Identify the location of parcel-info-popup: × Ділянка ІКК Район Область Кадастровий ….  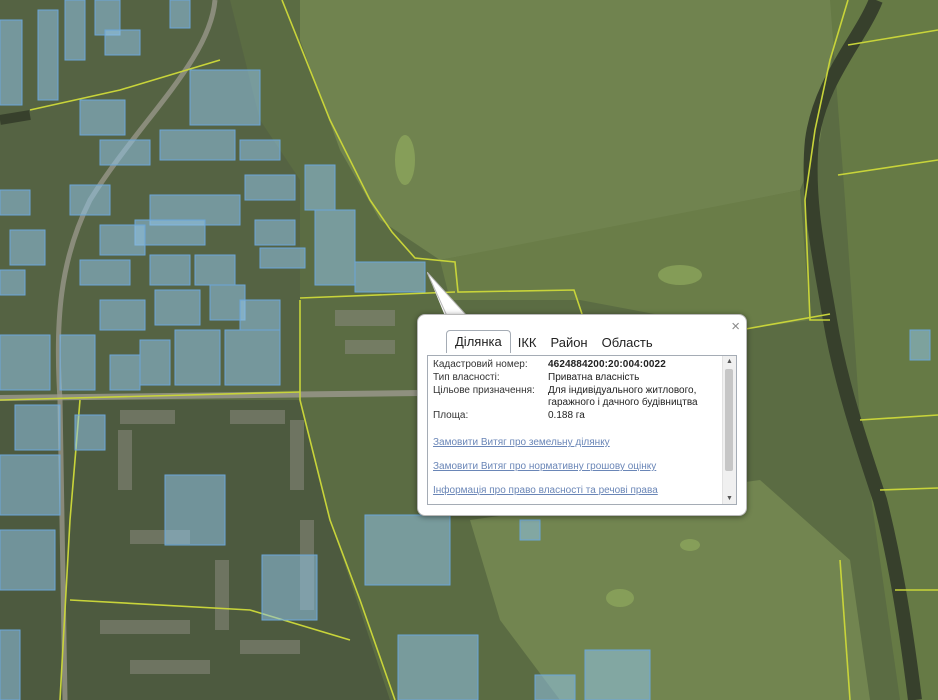
(582, 415).